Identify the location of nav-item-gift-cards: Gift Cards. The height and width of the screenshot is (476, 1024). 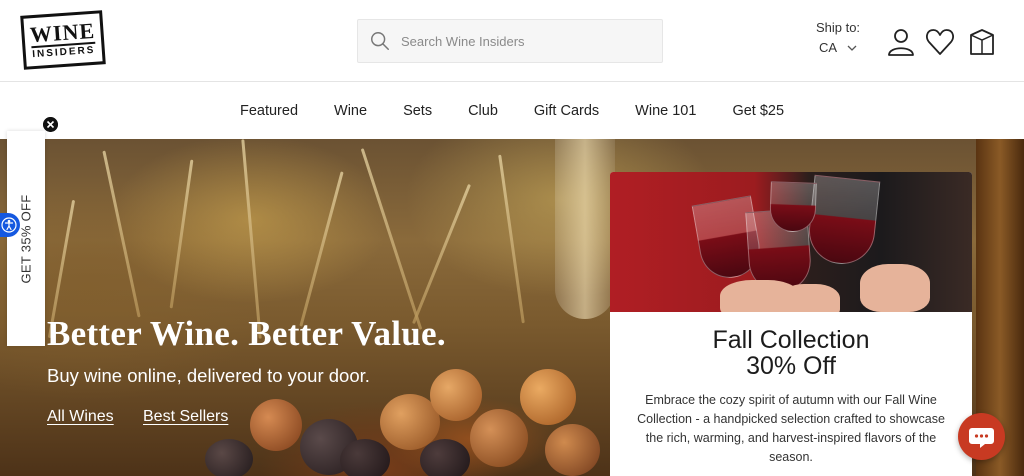
(566, 111).